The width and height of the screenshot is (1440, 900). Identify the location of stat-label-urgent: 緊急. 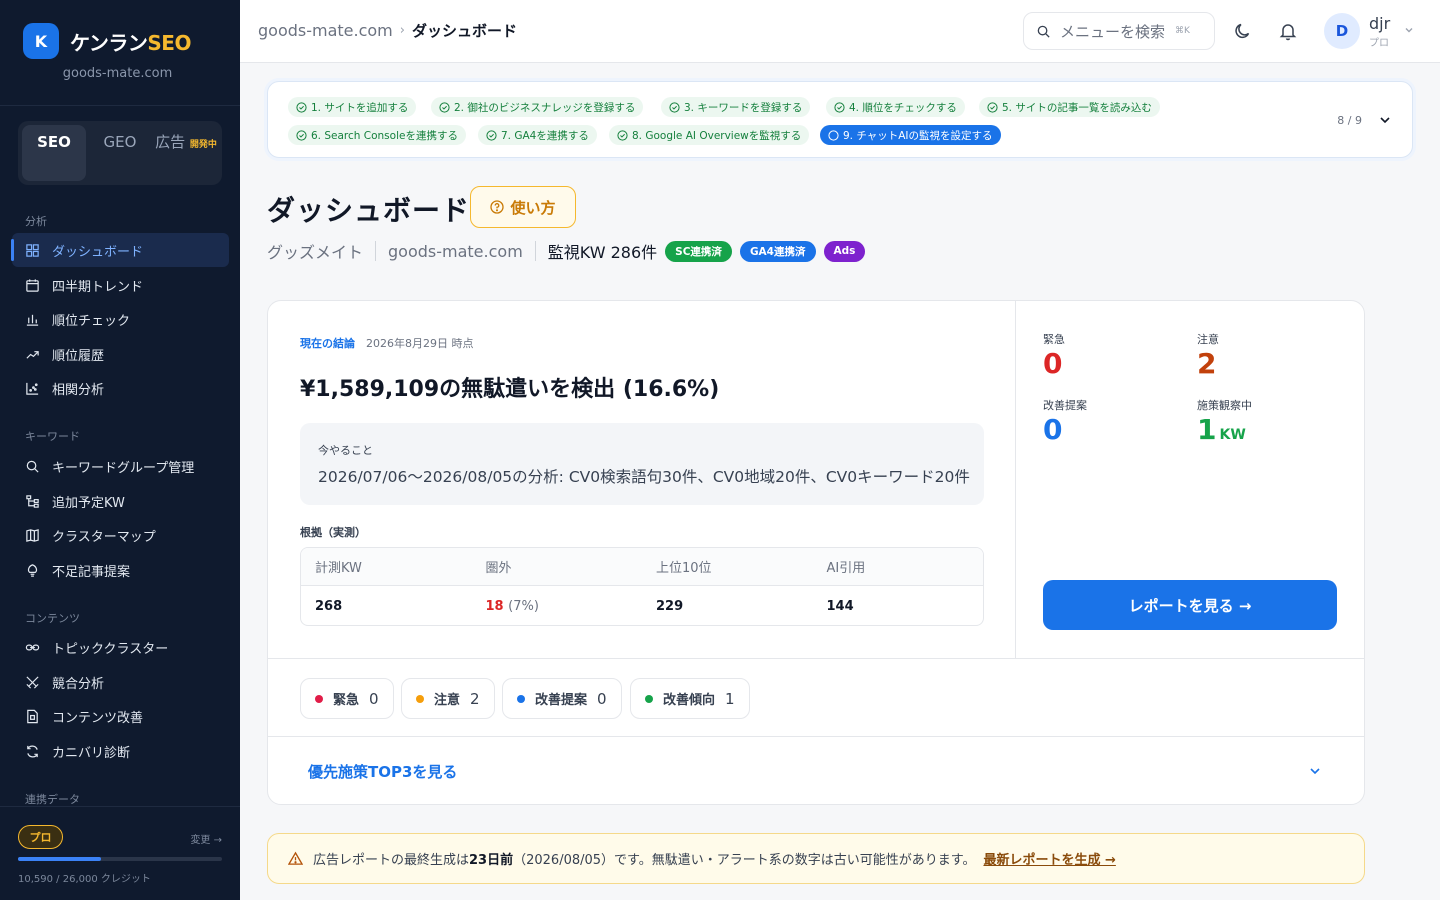
(1054, 339).